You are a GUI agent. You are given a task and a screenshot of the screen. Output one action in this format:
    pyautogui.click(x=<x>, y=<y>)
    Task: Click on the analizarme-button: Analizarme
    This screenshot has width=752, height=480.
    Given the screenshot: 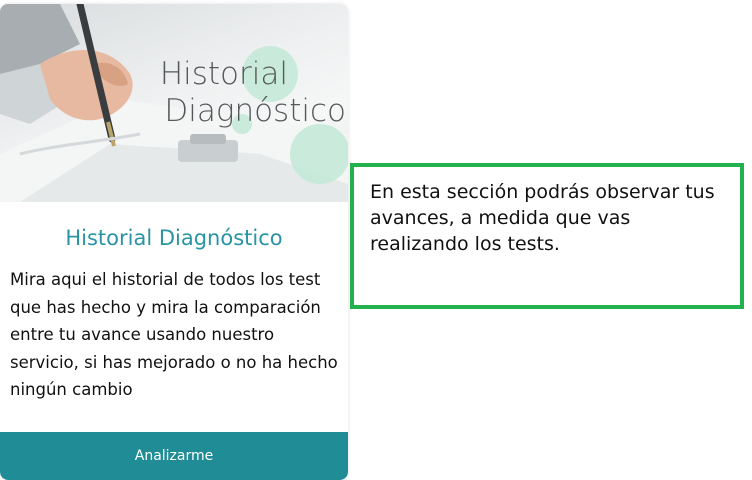 What is the action you would take?
    pyautogui.click(x=174, y=456)
    